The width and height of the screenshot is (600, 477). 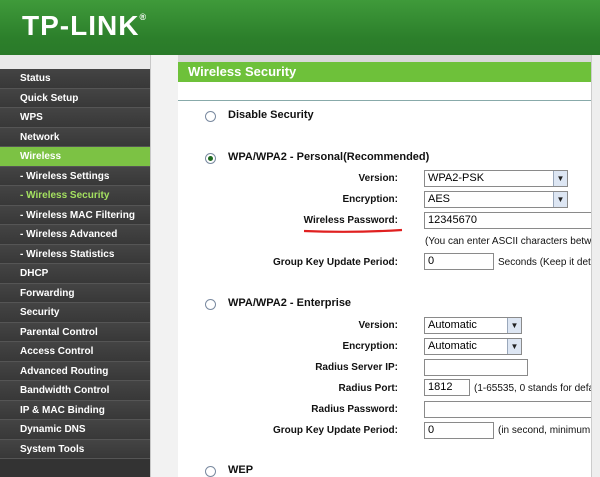 What do you see at coordinates (75, 235) in the screenshot?
I see `sidebar-item-wireless-advanced: - Wireless Advanced` at bounding box center [75, 235].